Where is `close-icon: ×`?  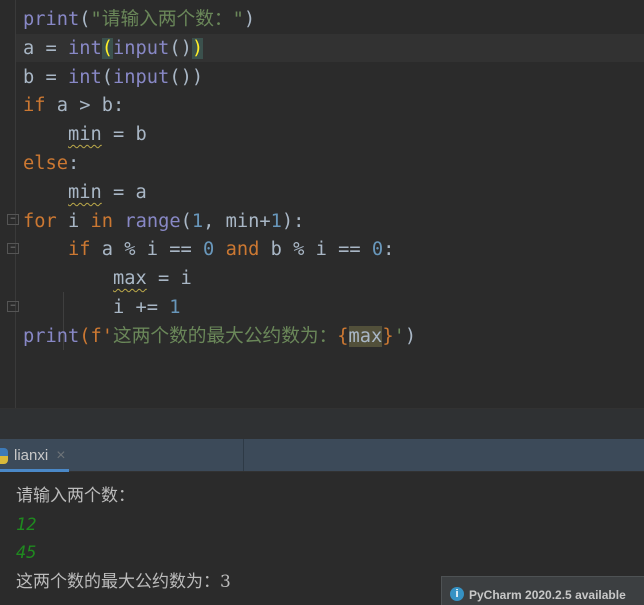
close-icon: × is located at coordinates (60, 456).